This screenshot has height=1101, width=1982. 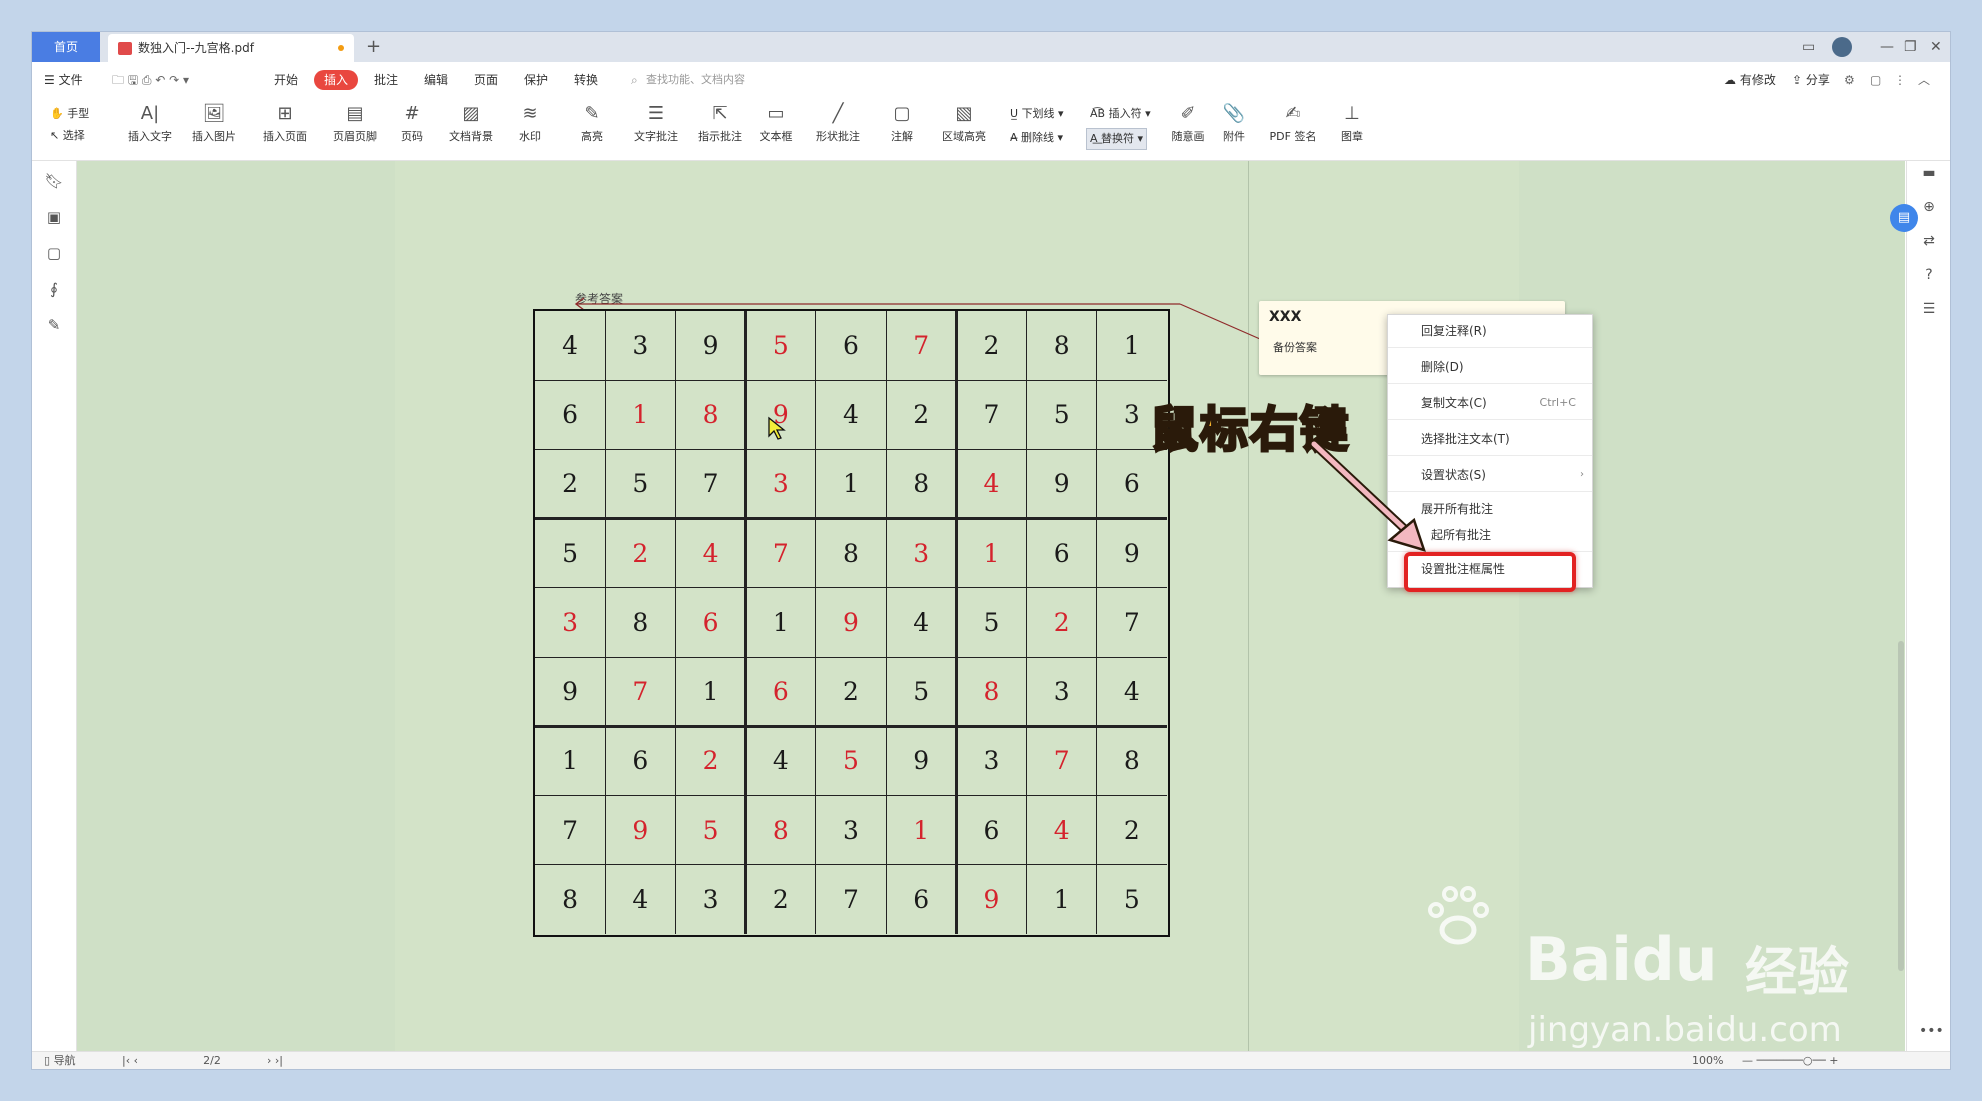 I want to click on underline-button: U̲ 下划线 ▾, so click(x=1037, y=114).